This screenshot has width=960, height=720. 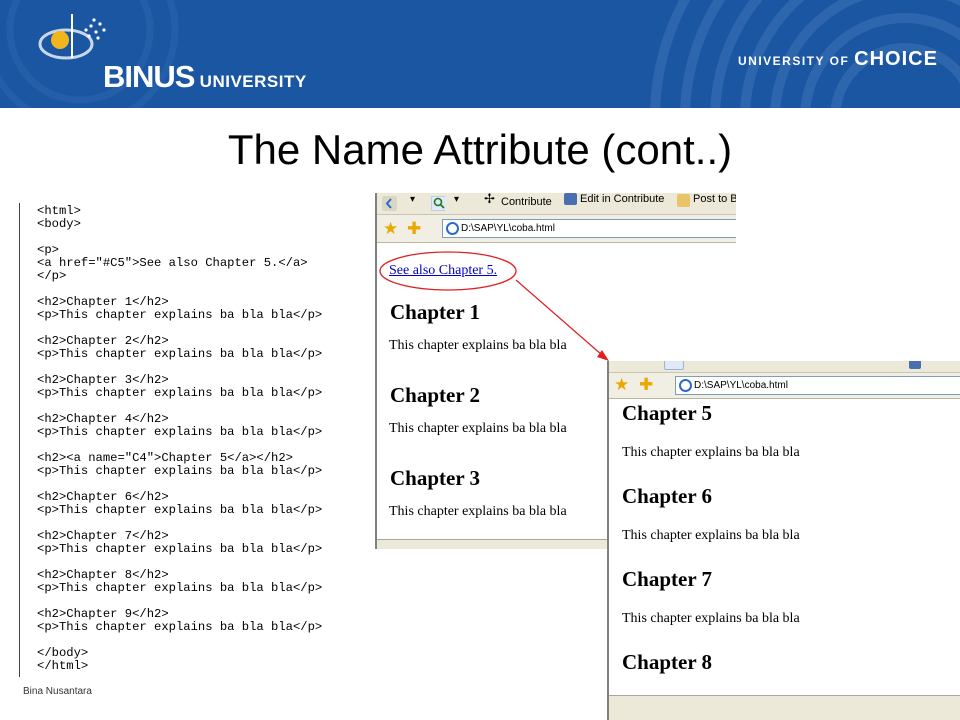 What do you see at coordinates (435, 312) in the screenshot?
I see `chapter-heading: Chapter 1` at bounding box center [435, 312].